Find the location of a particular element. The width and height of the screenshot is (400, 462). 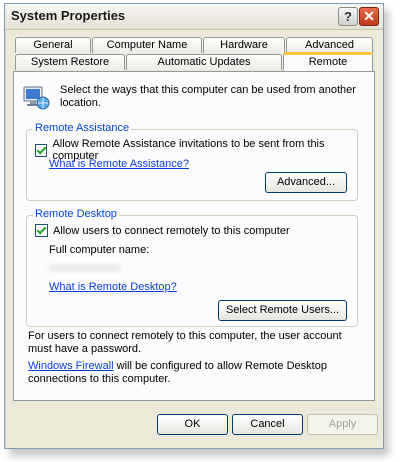

windows-firewall-link: Windows Firewall is located at coordinates (71, 366).